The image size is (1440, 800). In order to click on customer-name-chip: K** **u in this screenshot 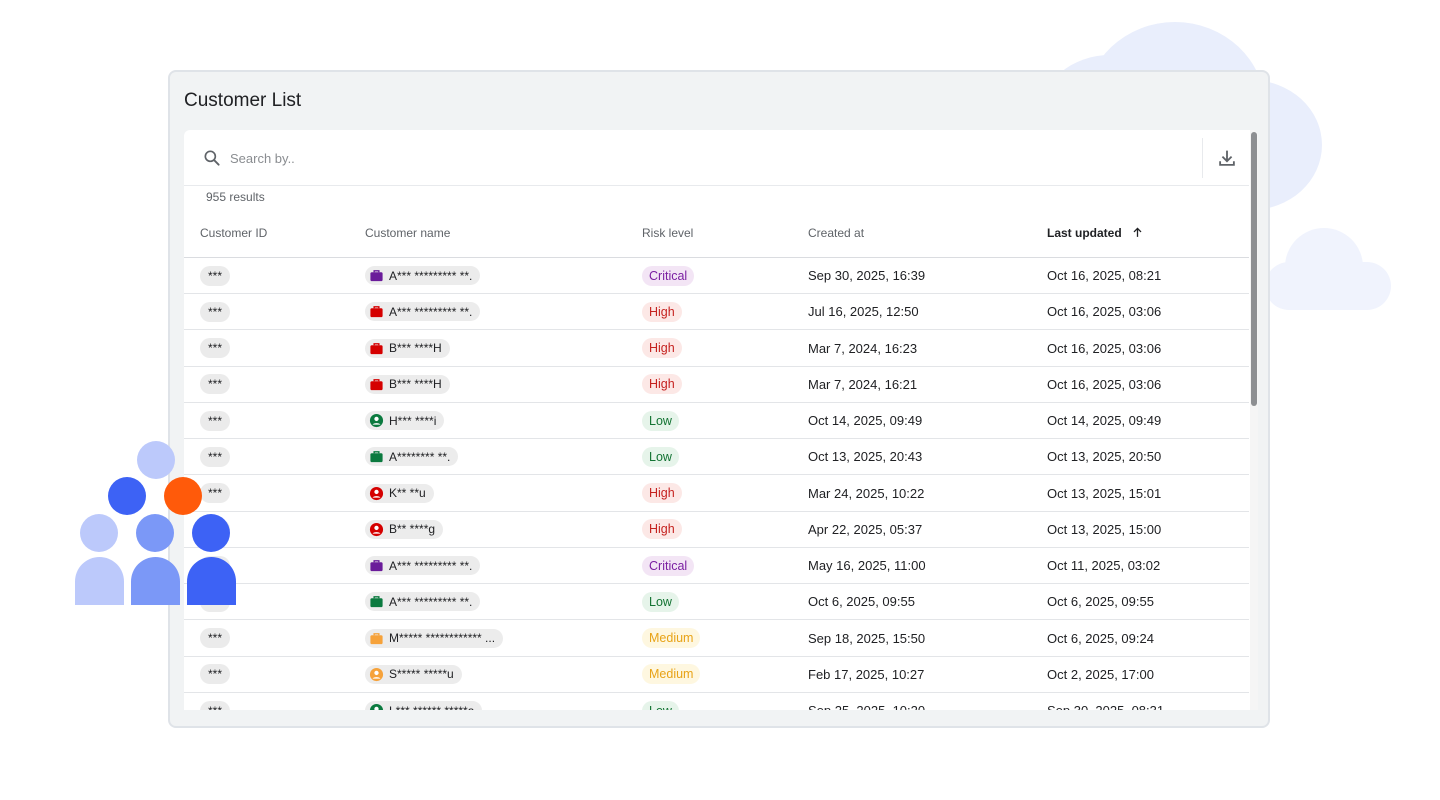, I will do `click(399, 493)`.